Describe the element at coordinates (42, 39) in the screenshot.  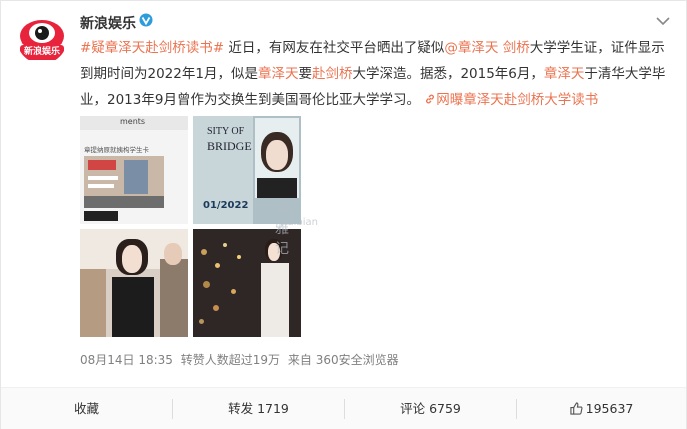
I see `author-avatar: 新浪娱乐` at that location.